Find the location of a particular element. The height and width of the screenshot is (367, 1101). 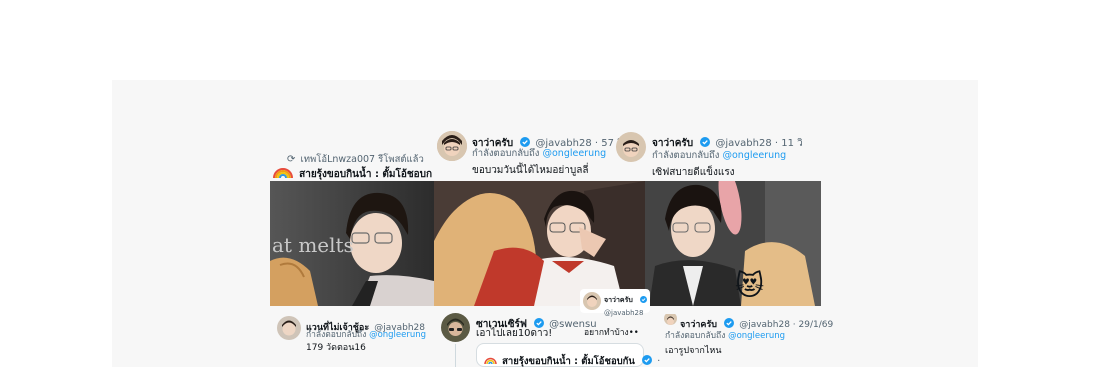

card-3-reply-to: กำลังตอบกลับถึง @ongleerung is located at coordinates (725, 335).